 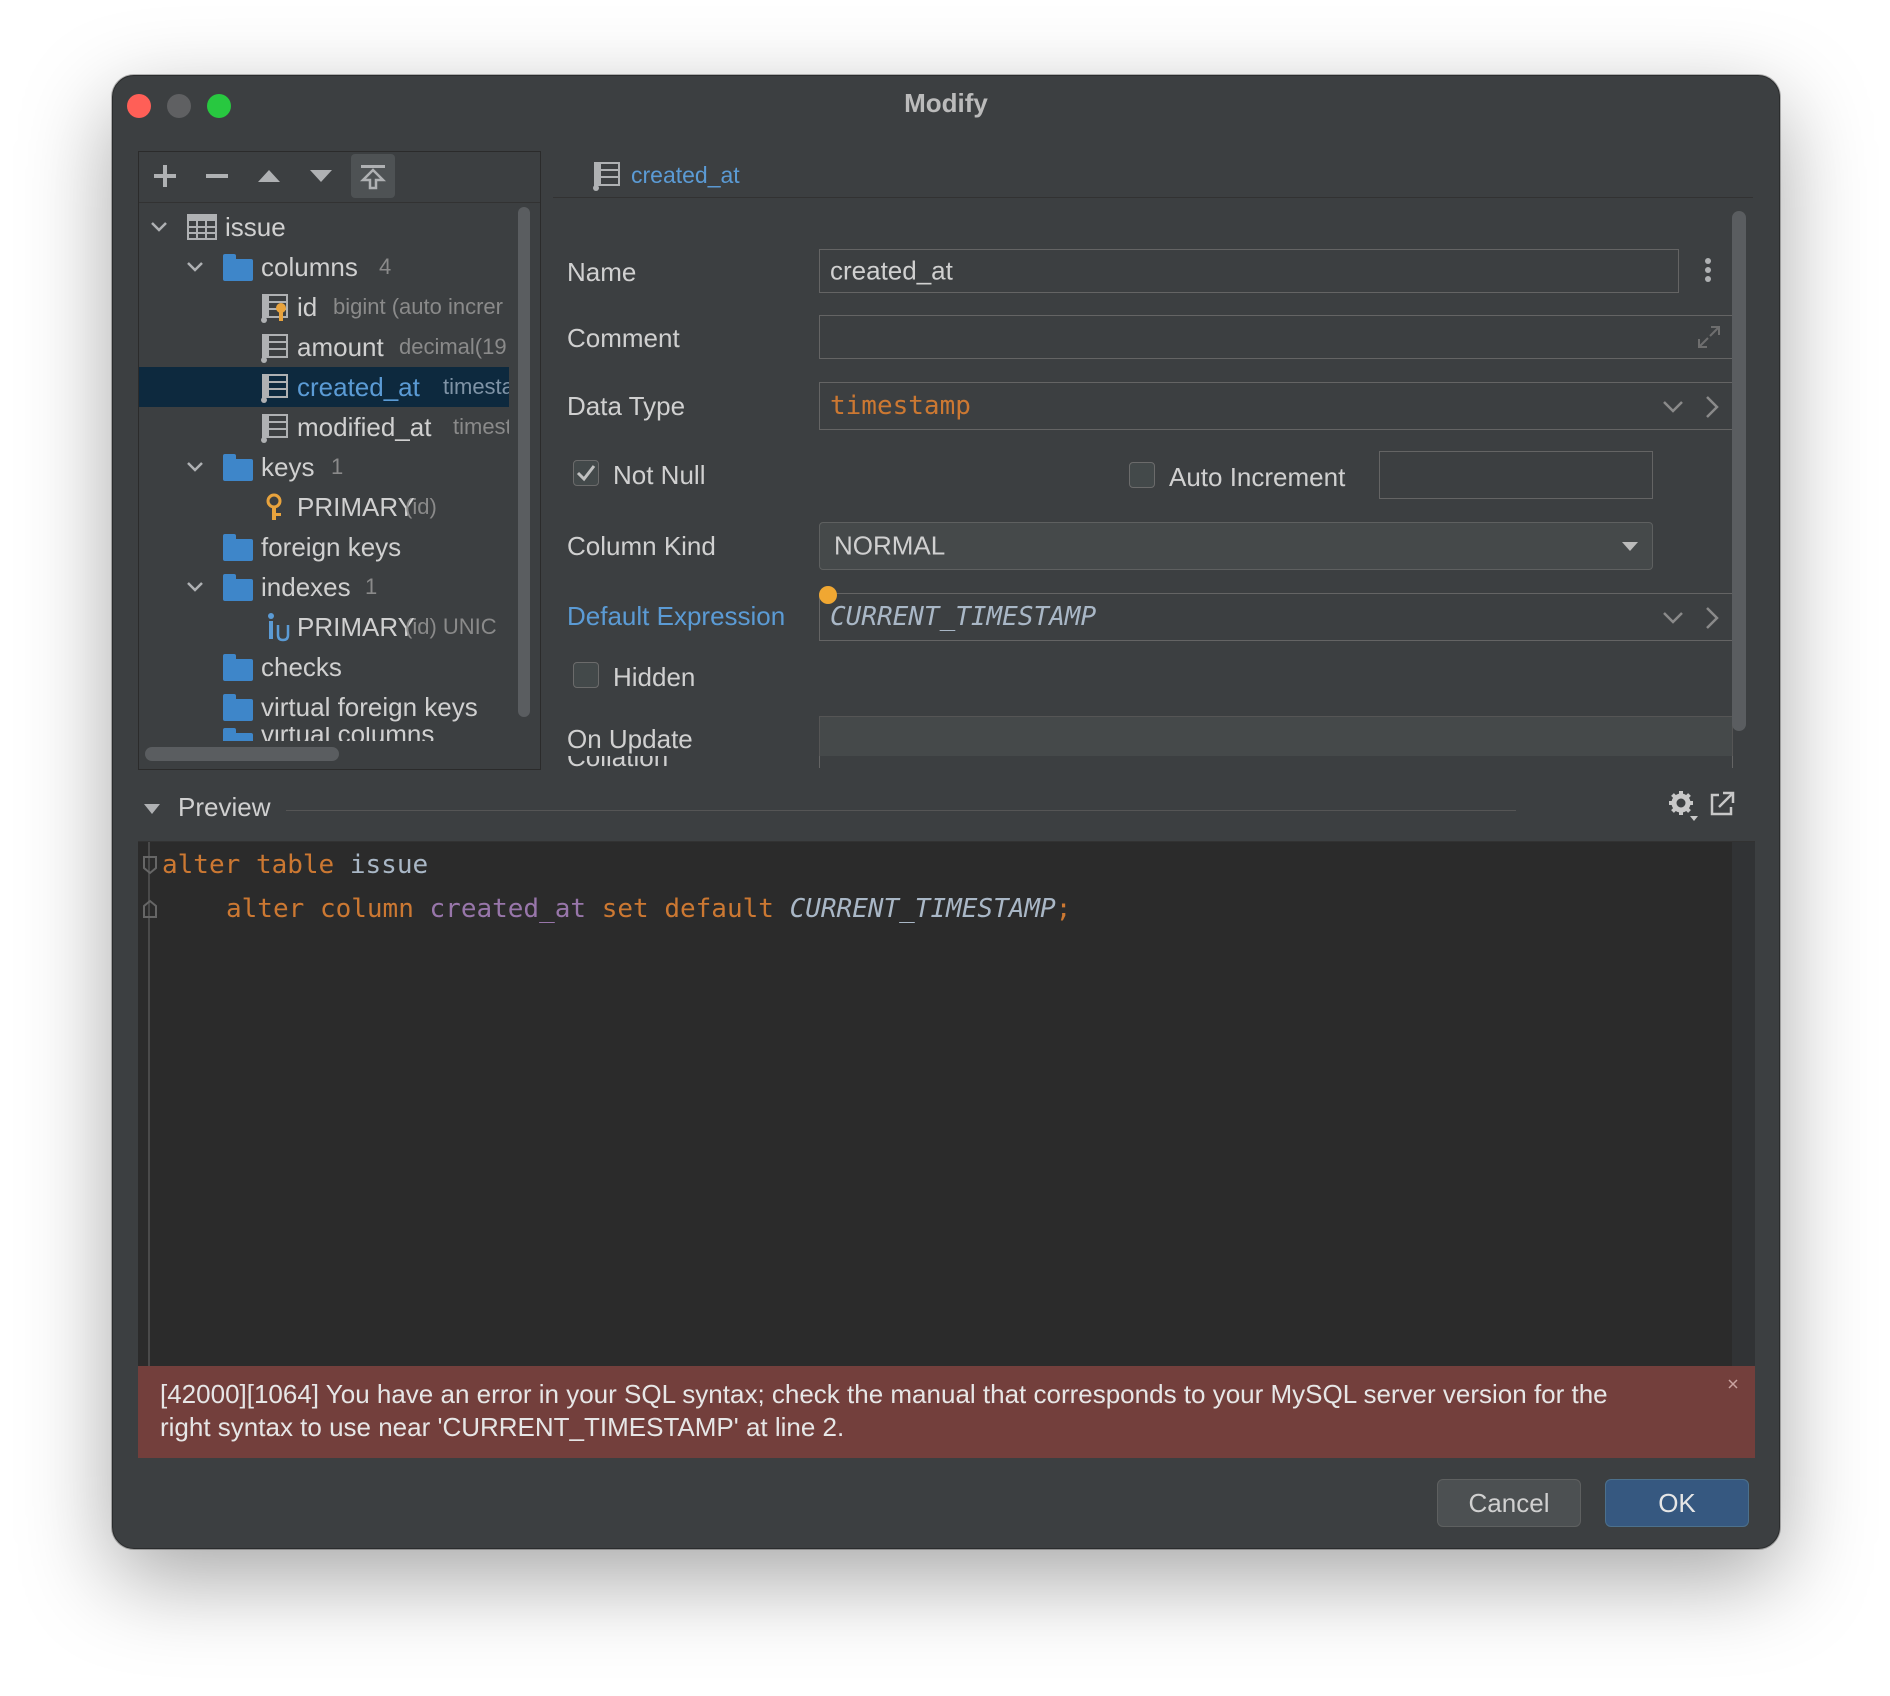 I want to click on properties-scrollbar, so click(x=1739, y=471).